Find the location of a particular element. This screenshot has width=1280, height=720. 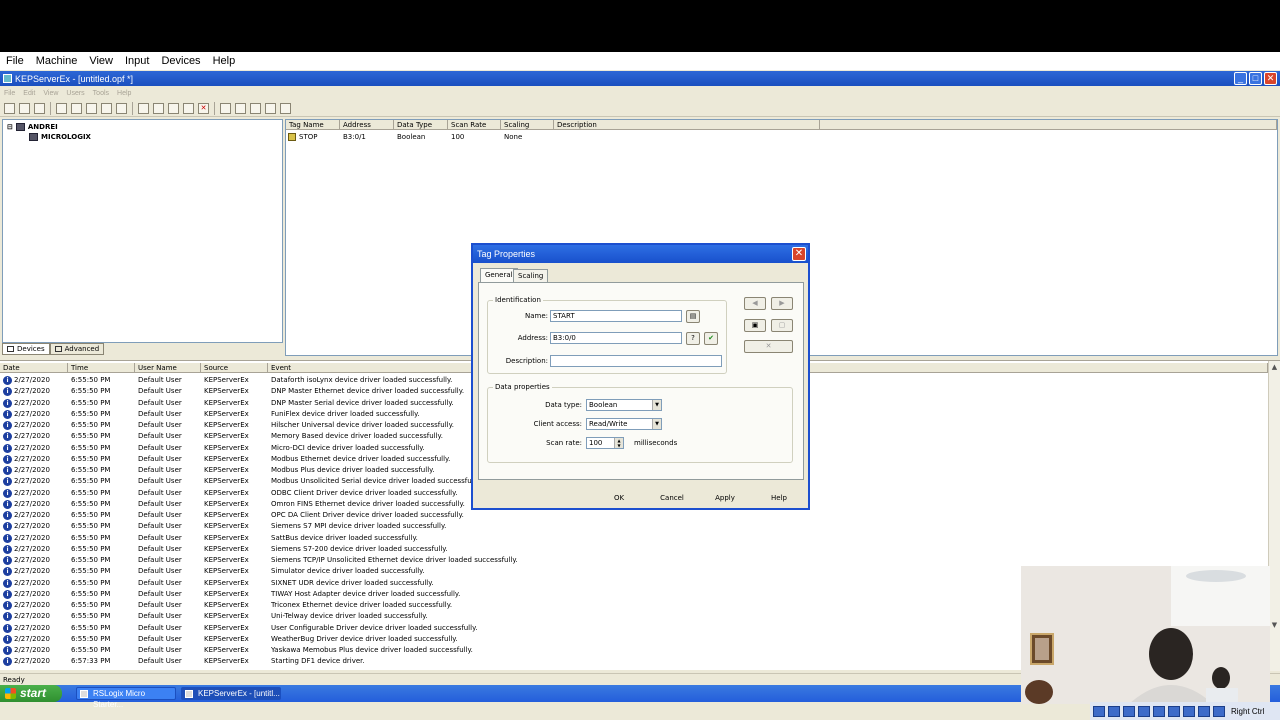

col-date: Date is located at coordinates (34, 368).